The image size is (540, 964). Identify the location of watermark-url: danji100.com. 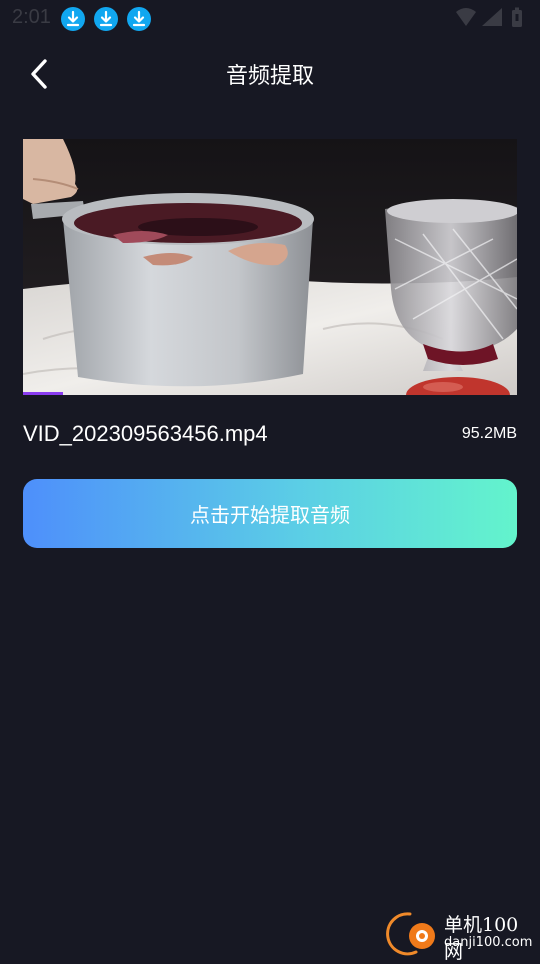
(488, 942).